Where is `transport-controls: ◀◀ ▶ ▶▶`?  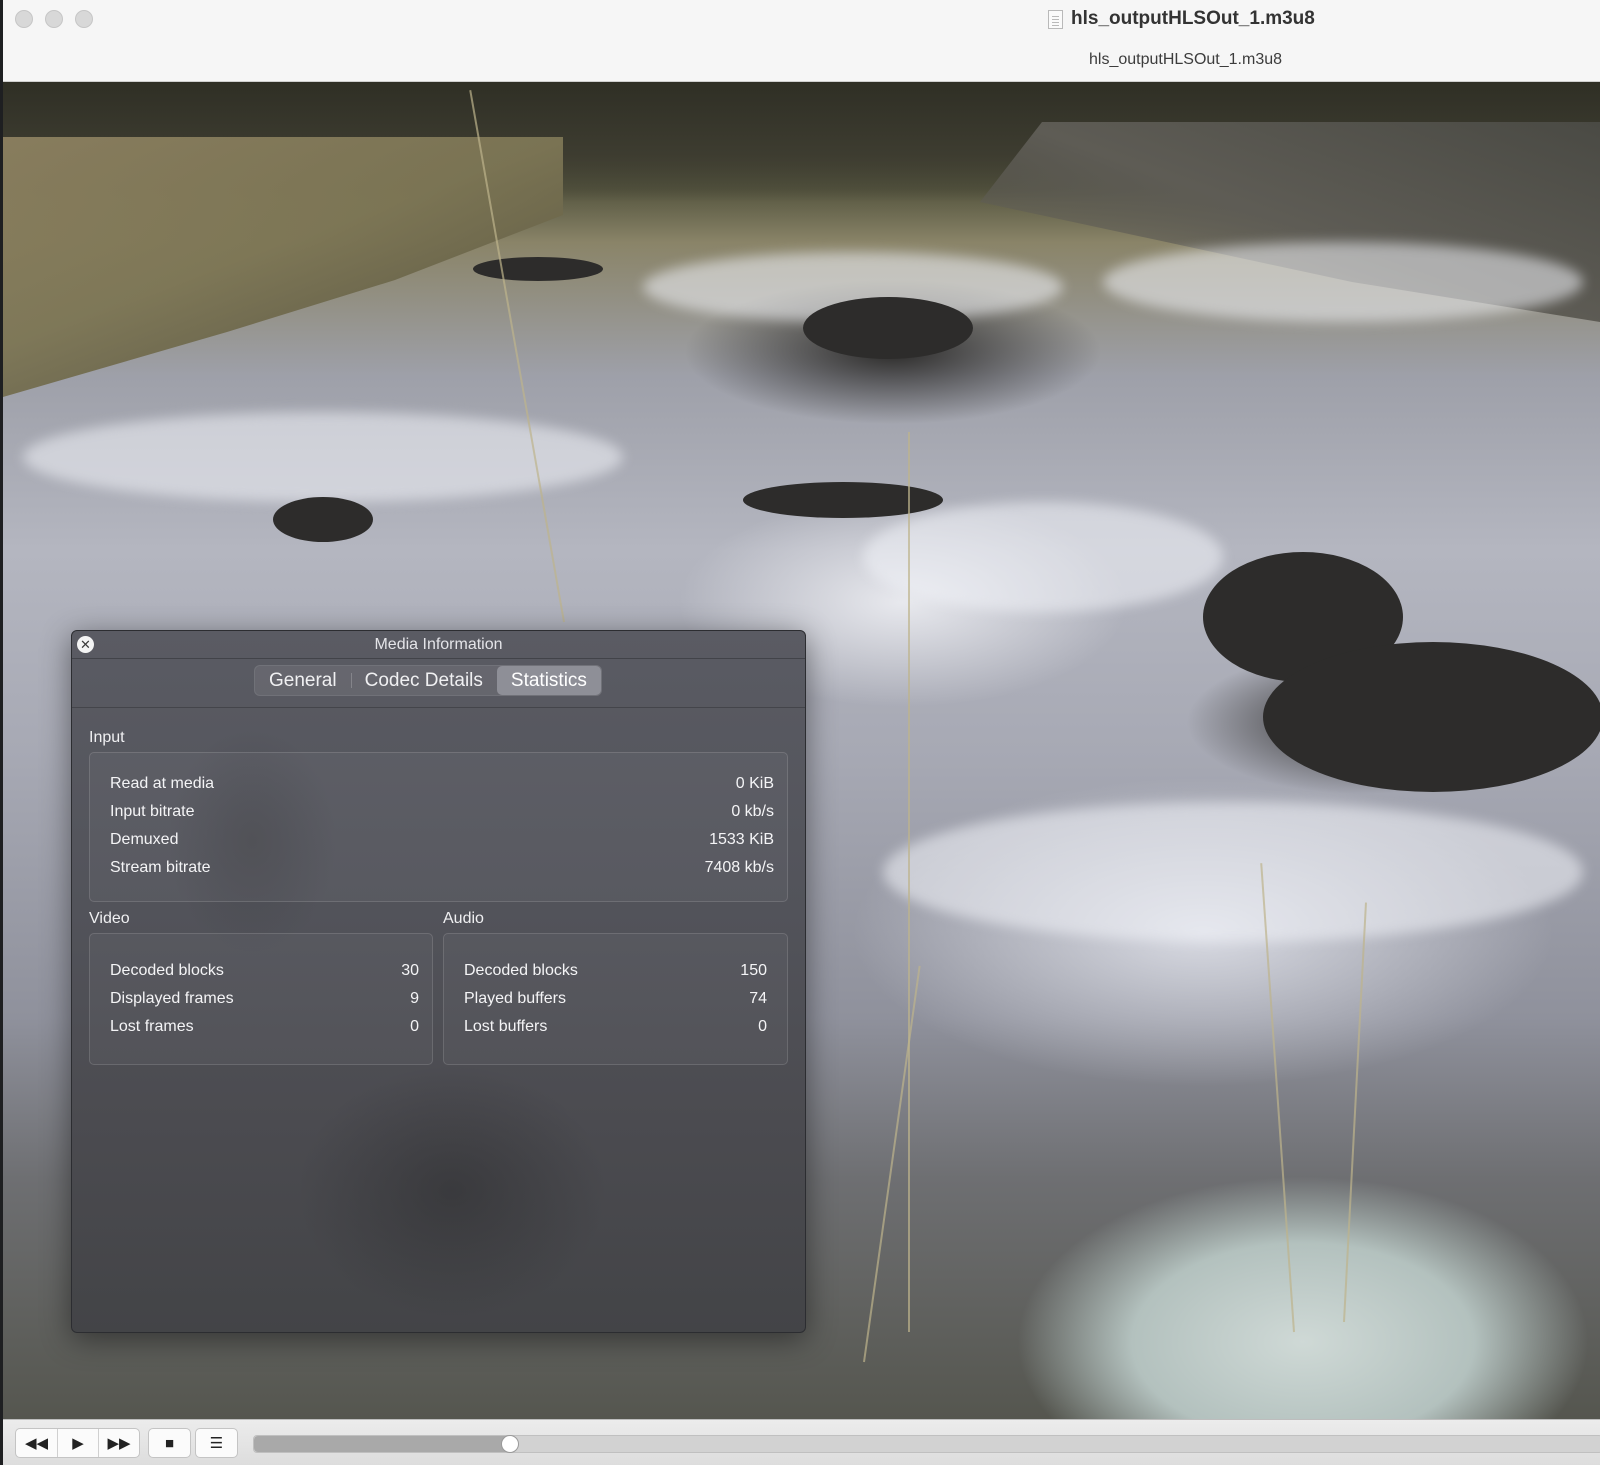
transport-controls: ◀◀ ▶ ▶▶ is located at coordinates (77, 1443).